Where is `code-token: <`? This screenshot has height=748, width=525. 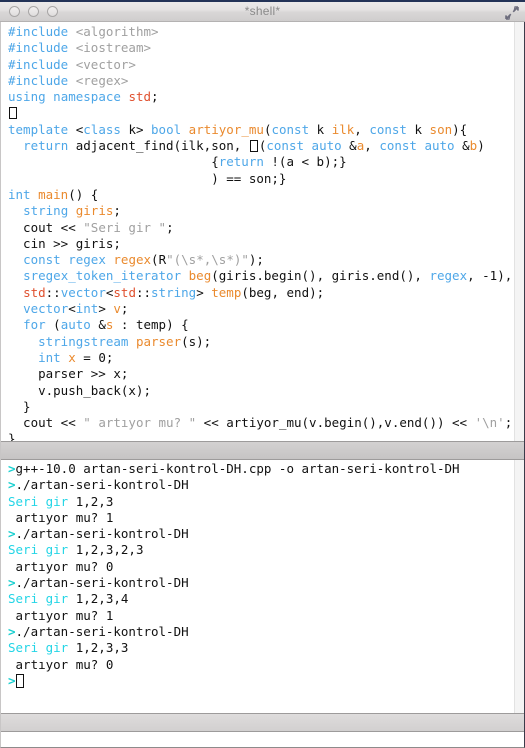
code-token: < is located at coordinates (76, 129).